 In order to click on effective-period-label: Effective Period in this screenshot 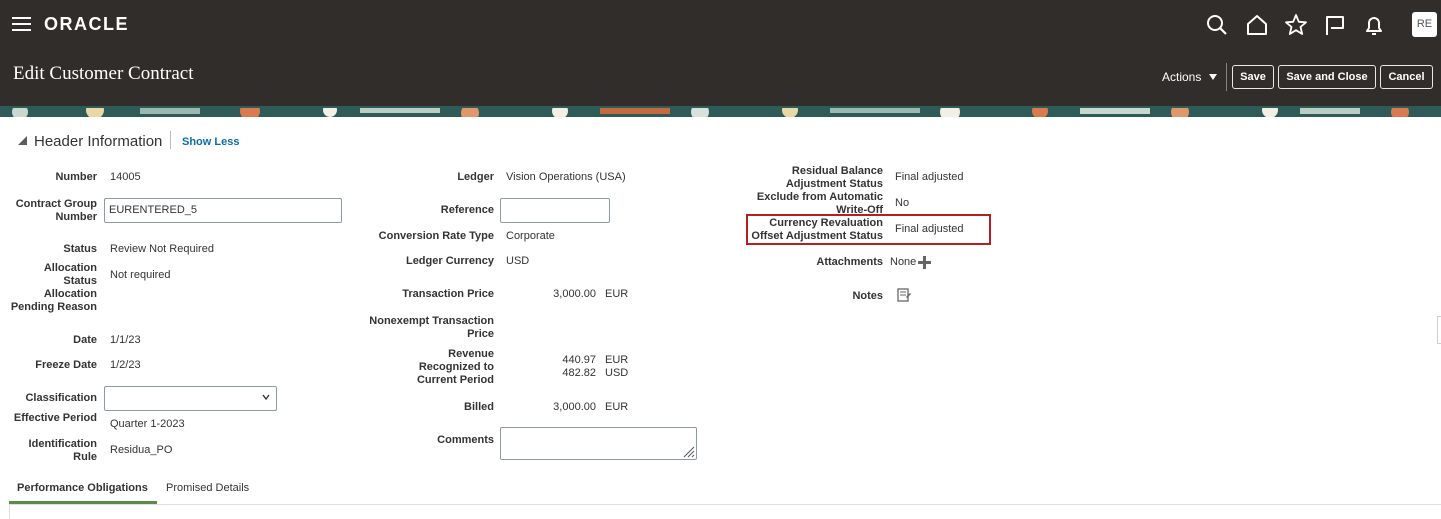, I will do `click(55, 418)`.